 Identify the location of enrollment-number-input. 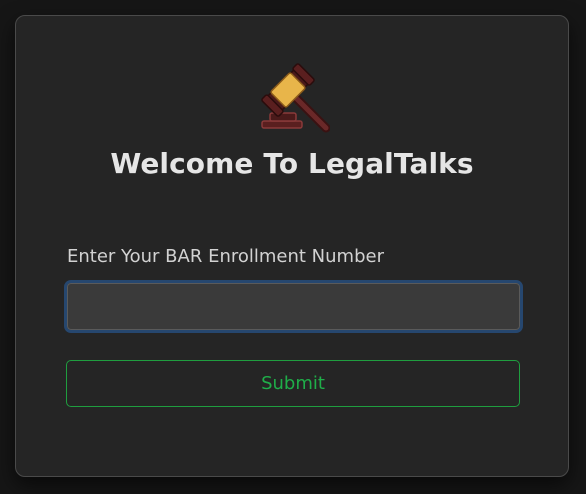
(293, 306).